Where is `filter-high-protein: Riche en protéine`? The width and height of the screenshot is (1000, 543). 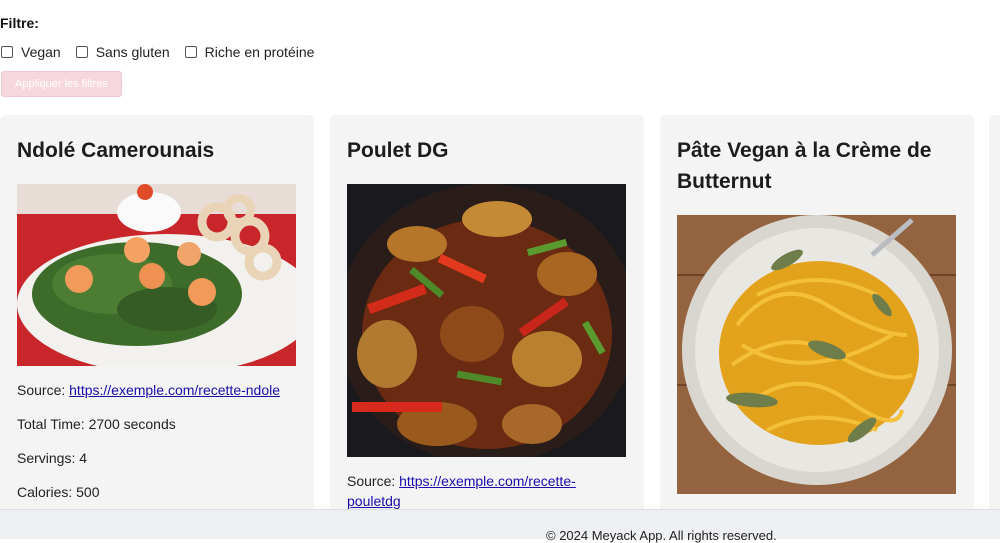 filter-high-protein: Riche en protéine is located at coordinates (249, 52).